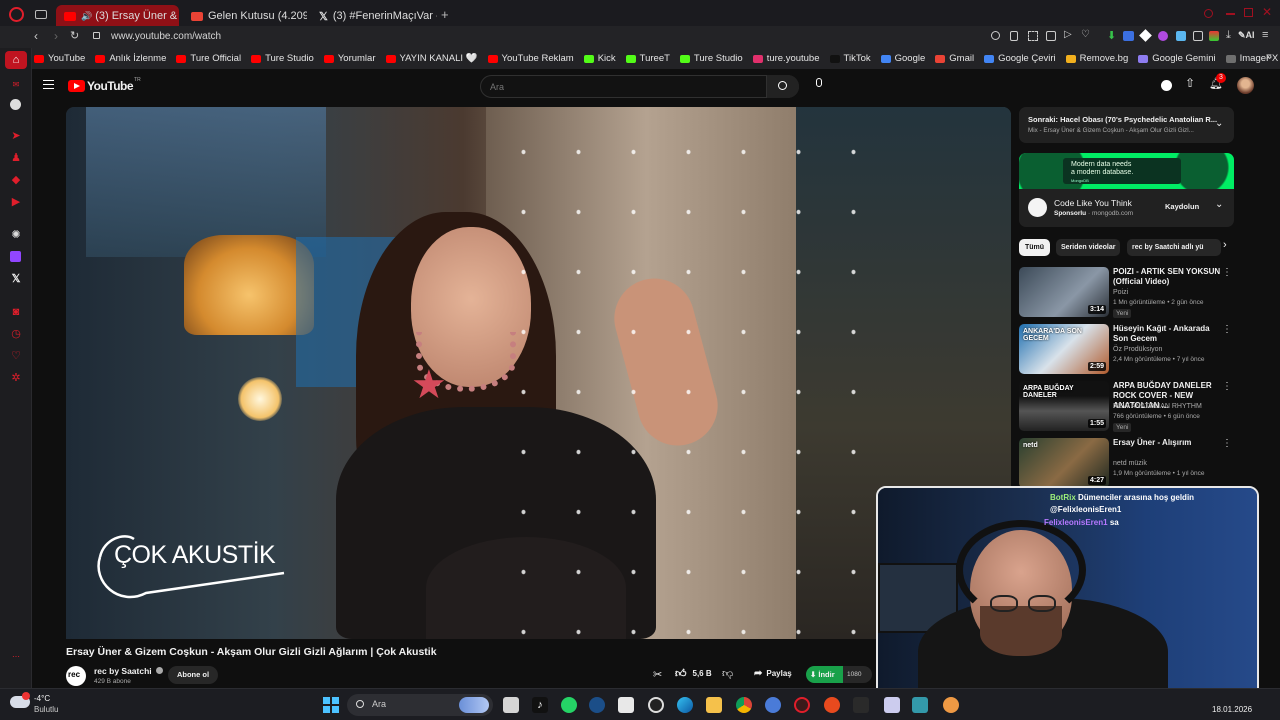  Describe the element at coordinates (1157, 406) in the screenshot. I see `channel-name: NEW ANATOLIAN RHYTHM` at that location.